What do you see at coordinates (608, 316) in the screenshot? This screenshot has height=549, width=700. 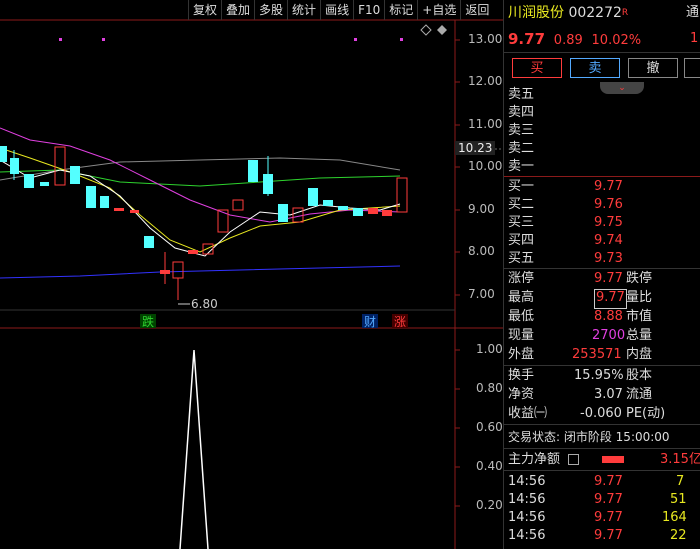 I see `stat-value: 8.88` at bounding box center [608, 316].